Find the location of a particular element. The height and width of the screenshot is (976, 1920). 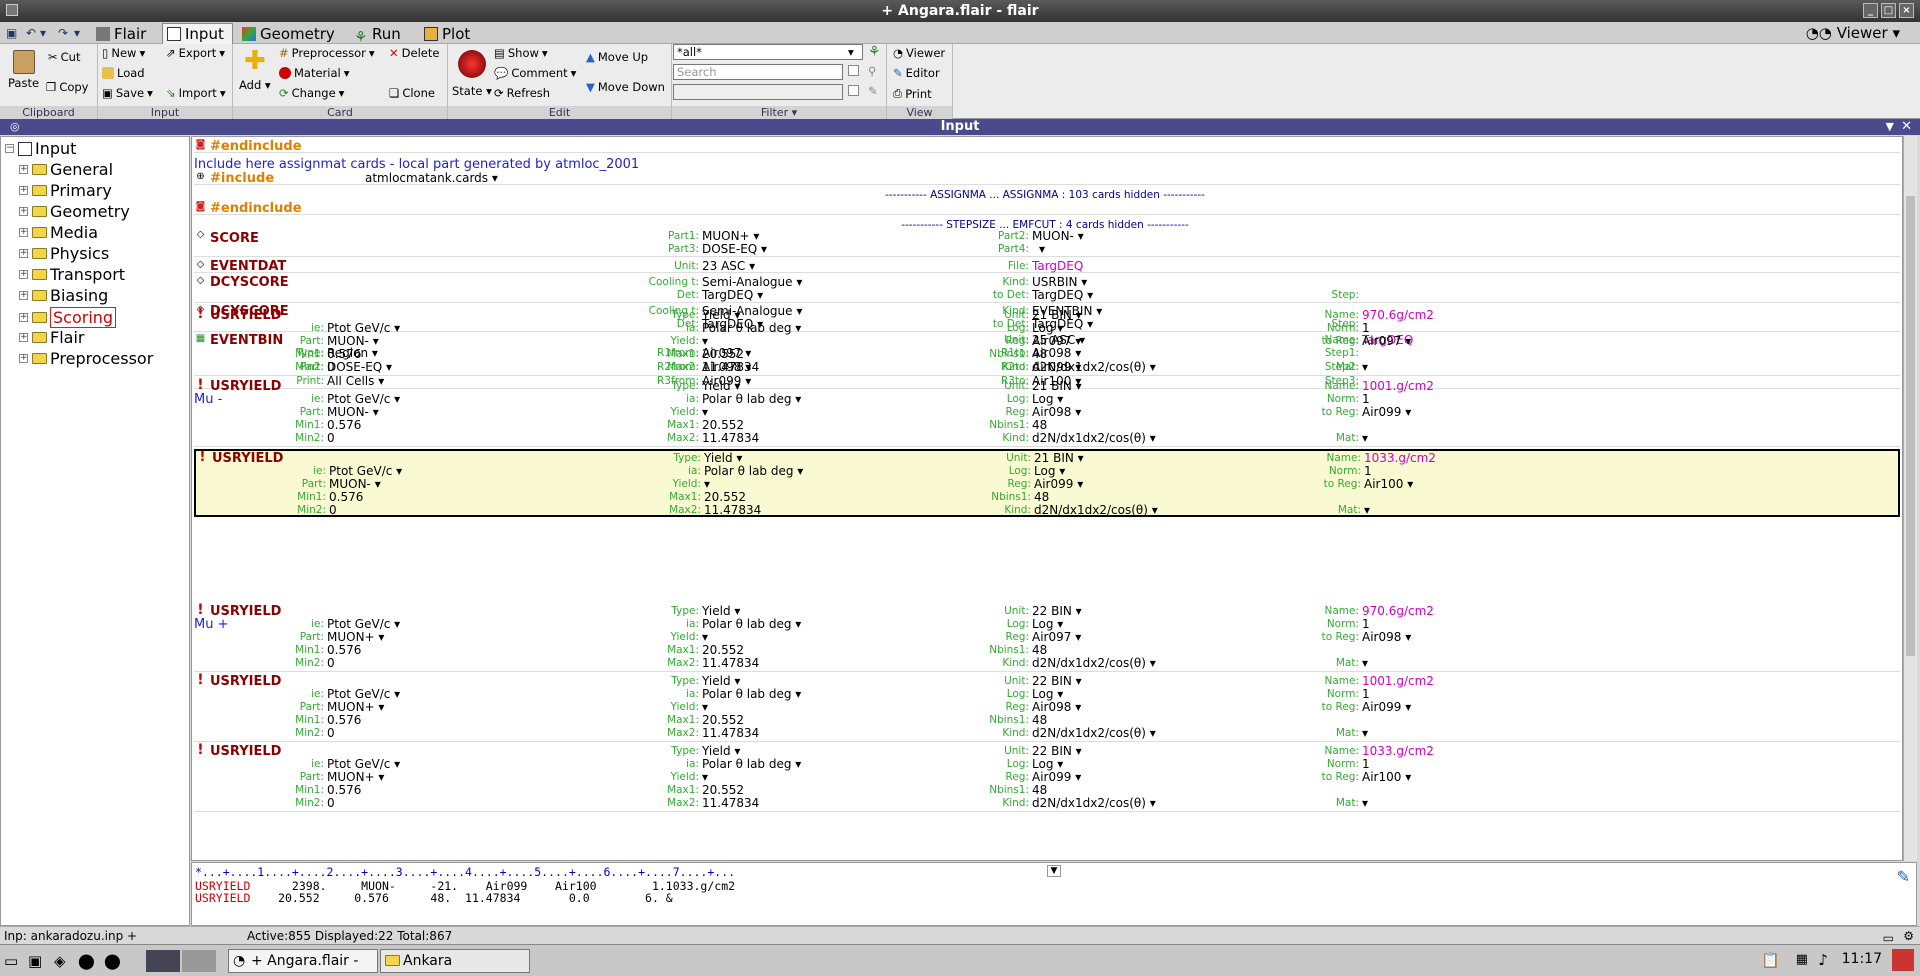

card-include: ⊕ #include atmlocmatank.cards ▾ is located at coordinates (1047, 178).